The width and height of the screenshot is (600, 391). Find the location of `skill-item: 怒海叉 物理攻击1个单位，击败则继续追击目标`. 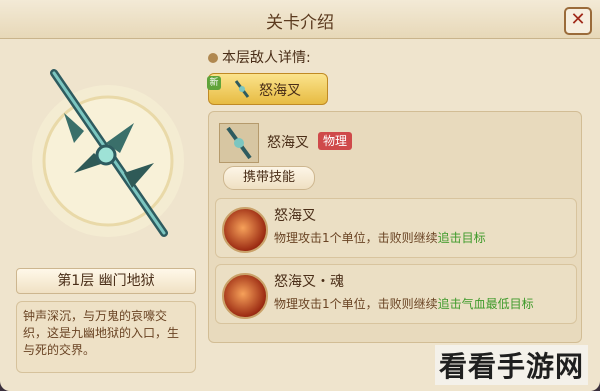

skill-item: 怒海叉 物理攻击1个单位，击败则继续追击目标 is located at coordinates (396, 228).